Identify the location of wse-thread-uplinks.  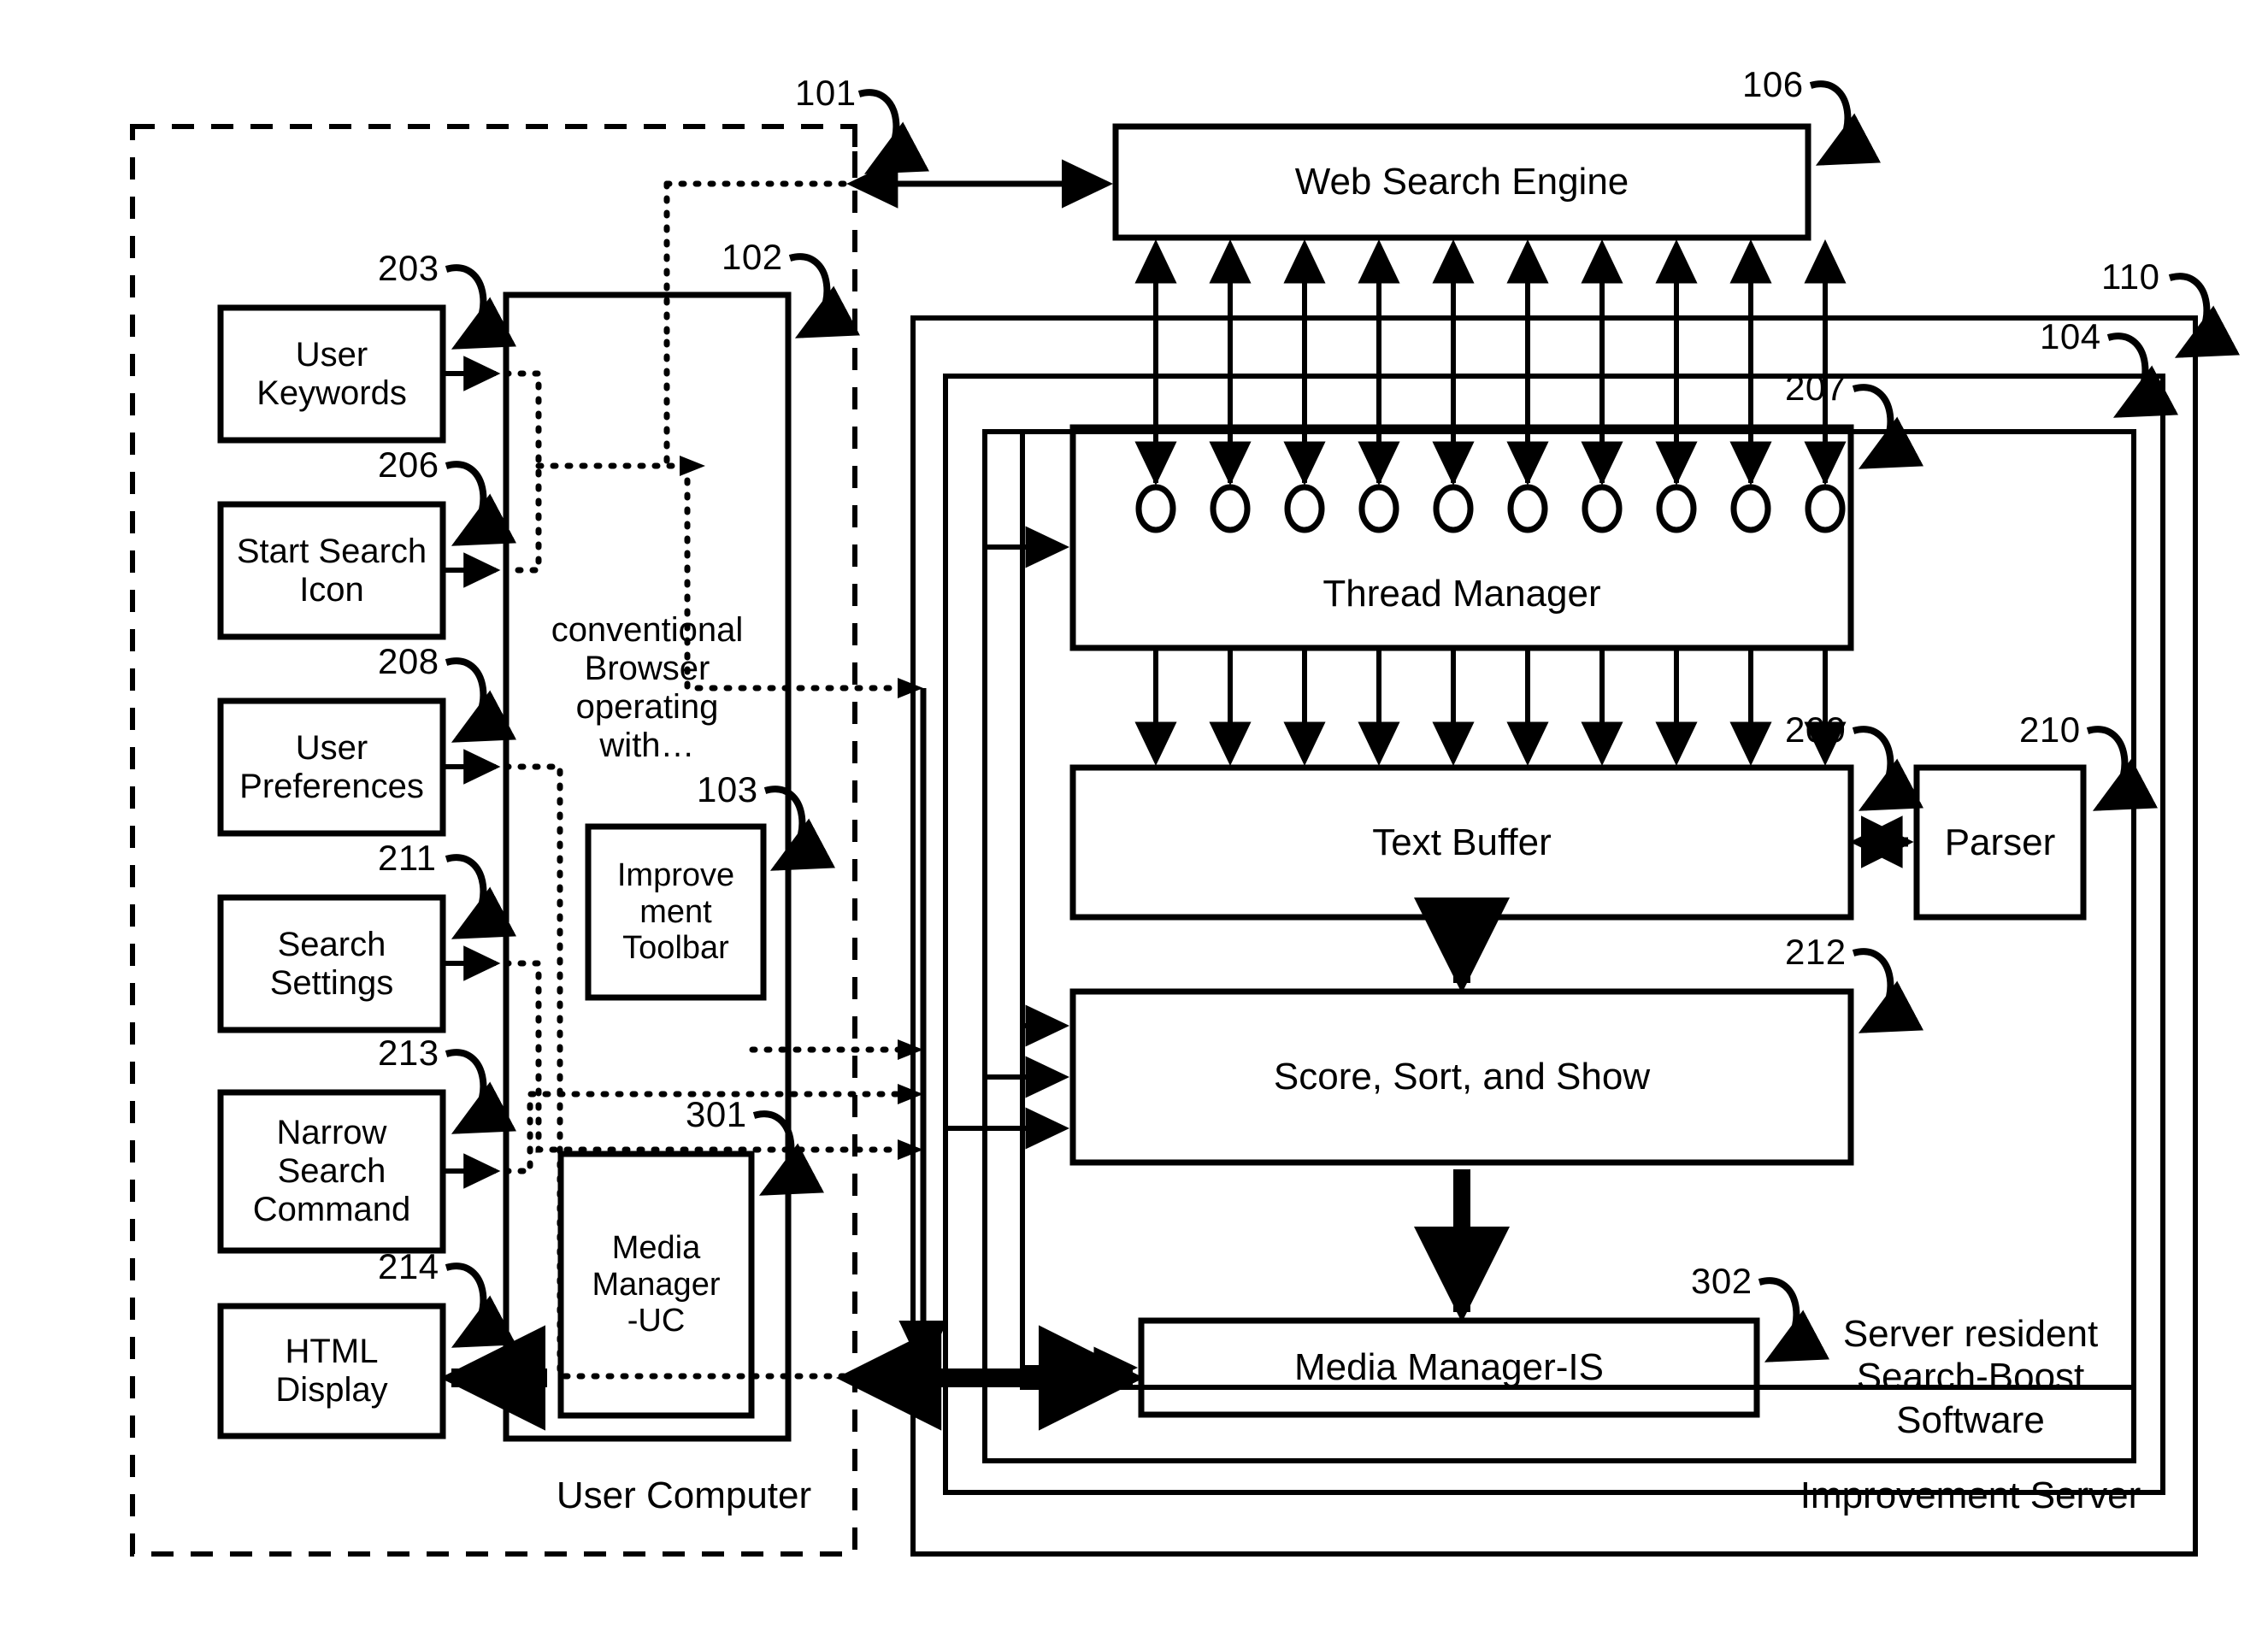
(1490, 360).